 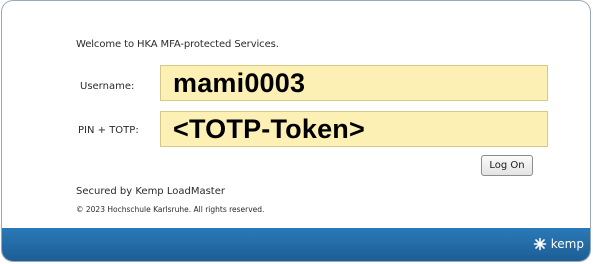 I want to click on kemp-brand: kemp, so click(x=558, y=244).